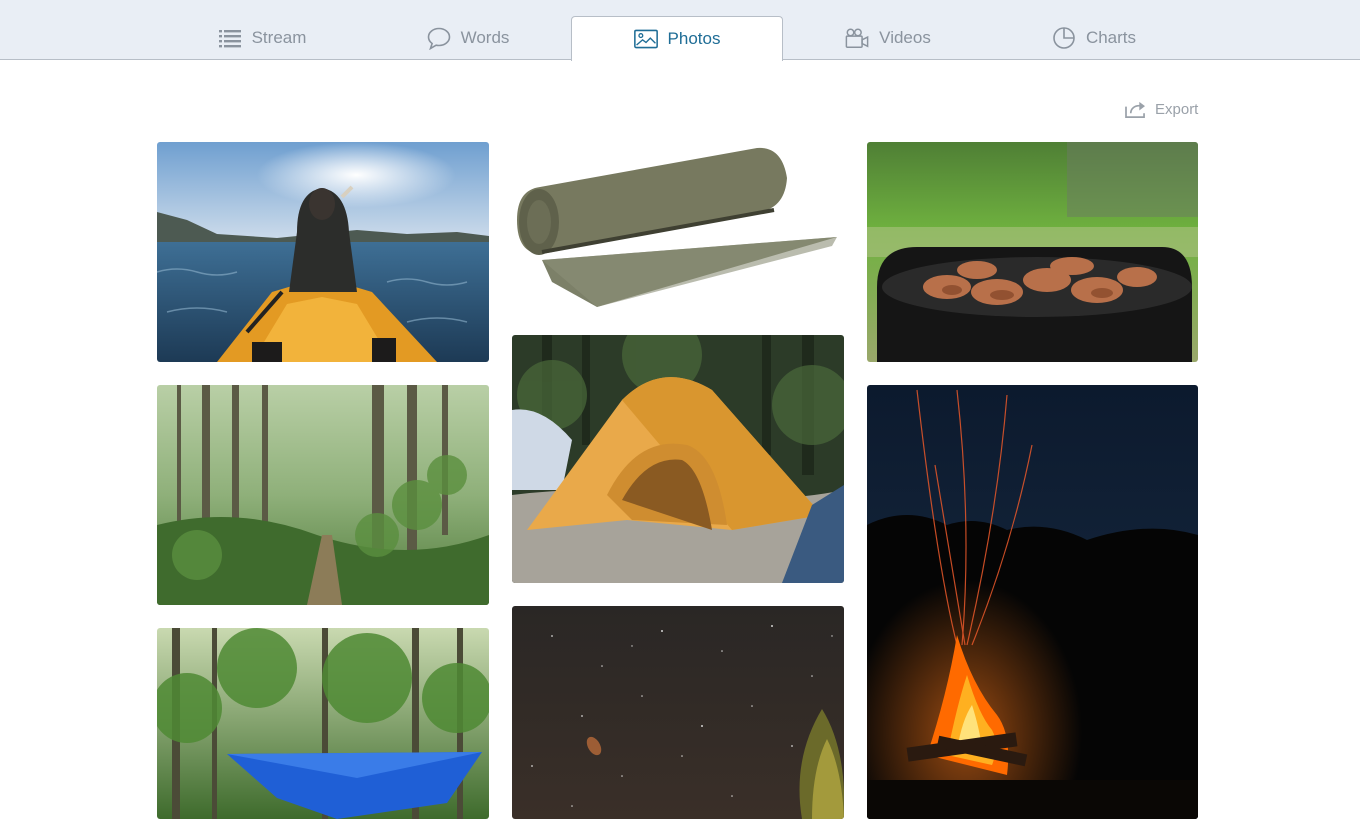  Describe the element at coordinates (678, 712) in the screenshot. I see `photo-night-sky` at that location.